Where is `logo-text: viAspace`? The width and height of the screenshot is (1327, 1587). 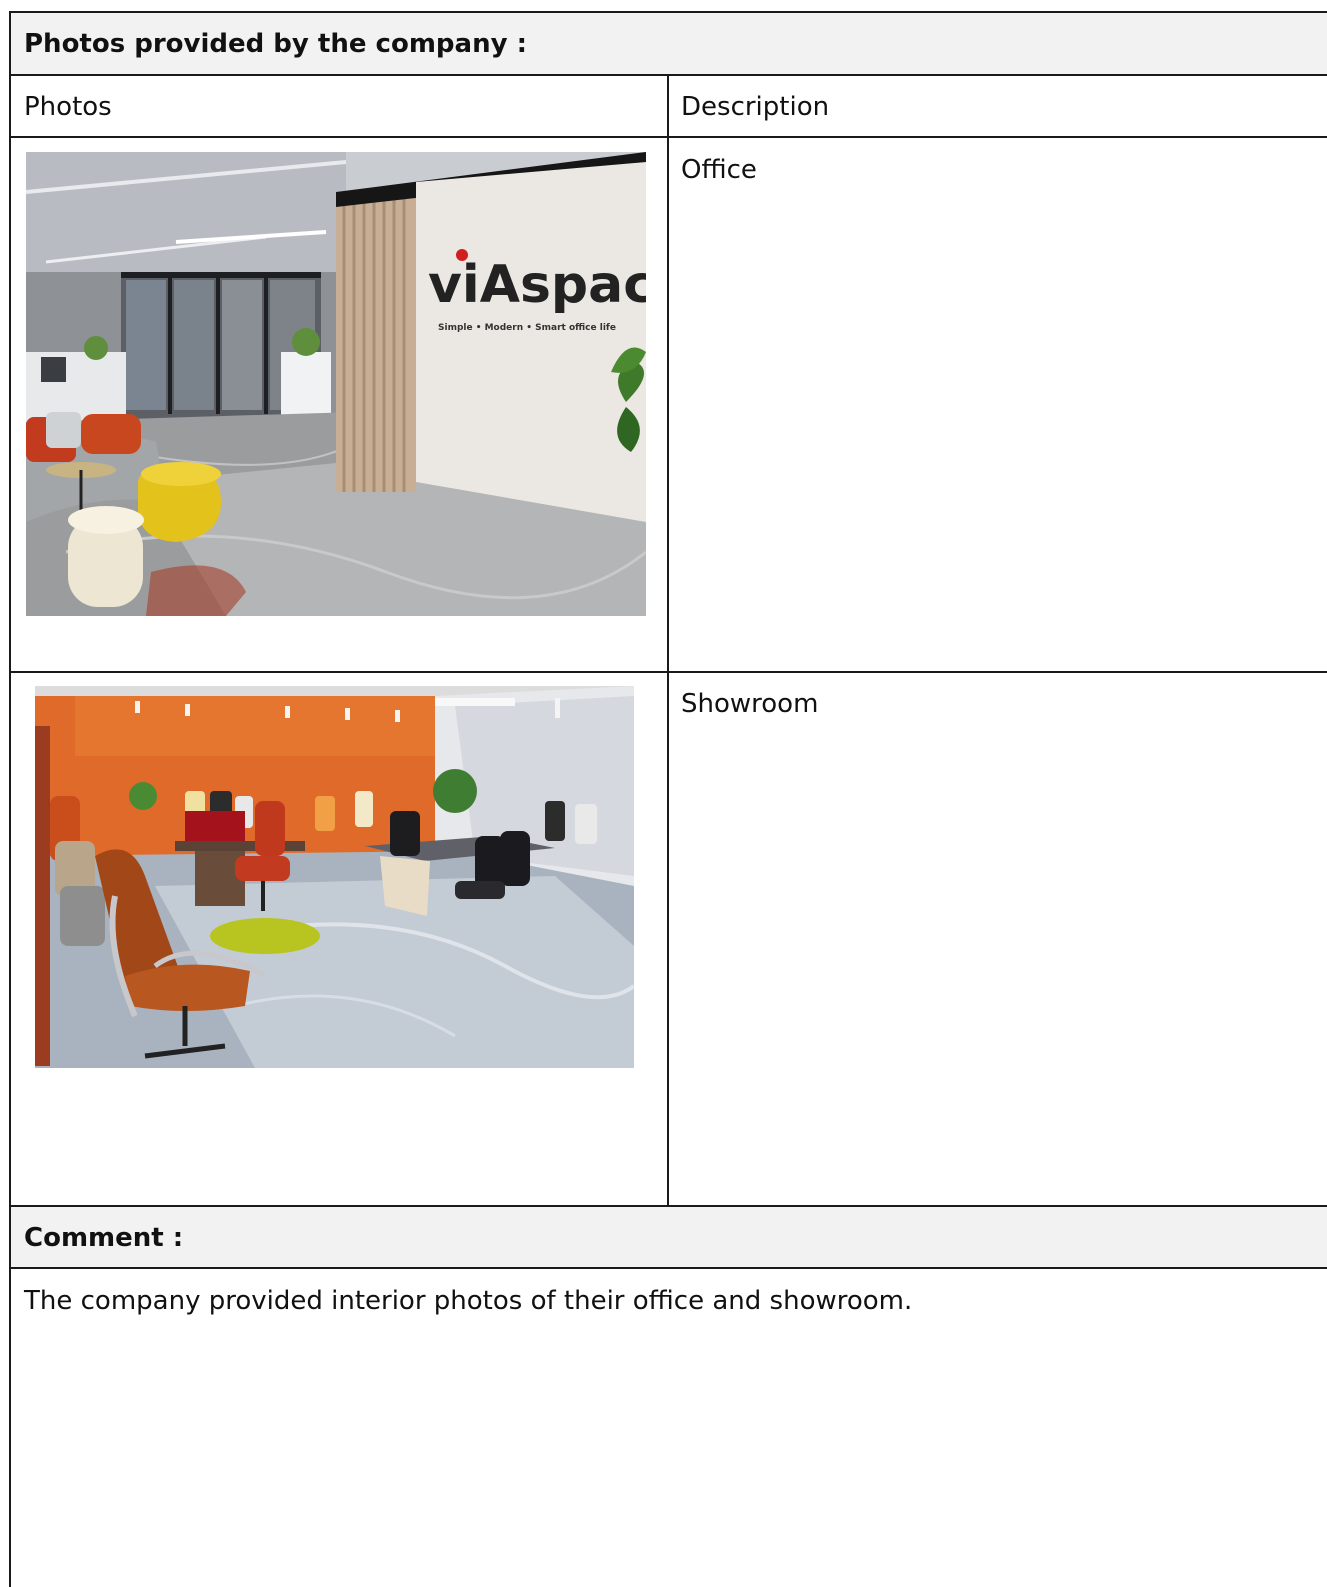
logo-text: viAspace is located at coordinates (537, 285).